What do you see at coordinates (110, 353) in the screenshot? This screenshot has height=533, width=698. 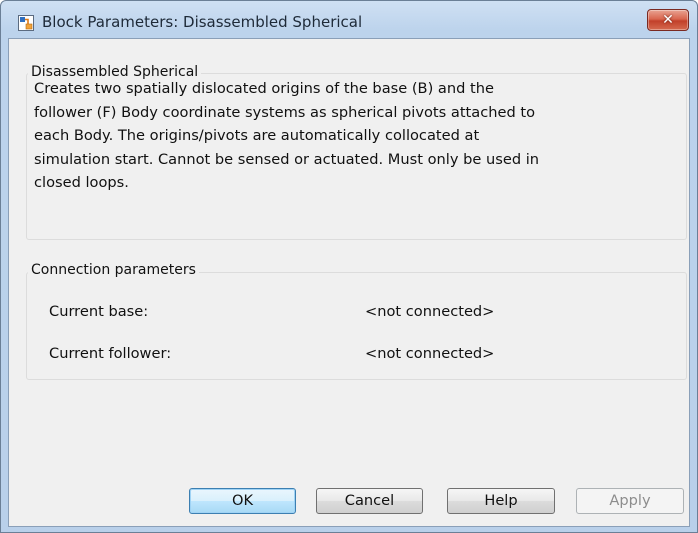 I see `current-follower-label: Current follower:` at bounding box center [110, 353].